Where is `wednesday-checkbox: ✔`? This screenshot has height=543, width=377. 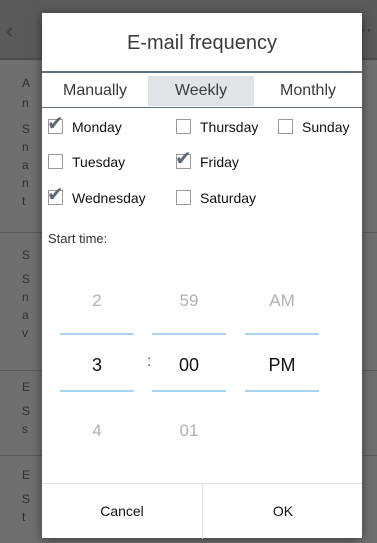
wednesday-checkbox: ✔ is located at coordinates (55, 195).